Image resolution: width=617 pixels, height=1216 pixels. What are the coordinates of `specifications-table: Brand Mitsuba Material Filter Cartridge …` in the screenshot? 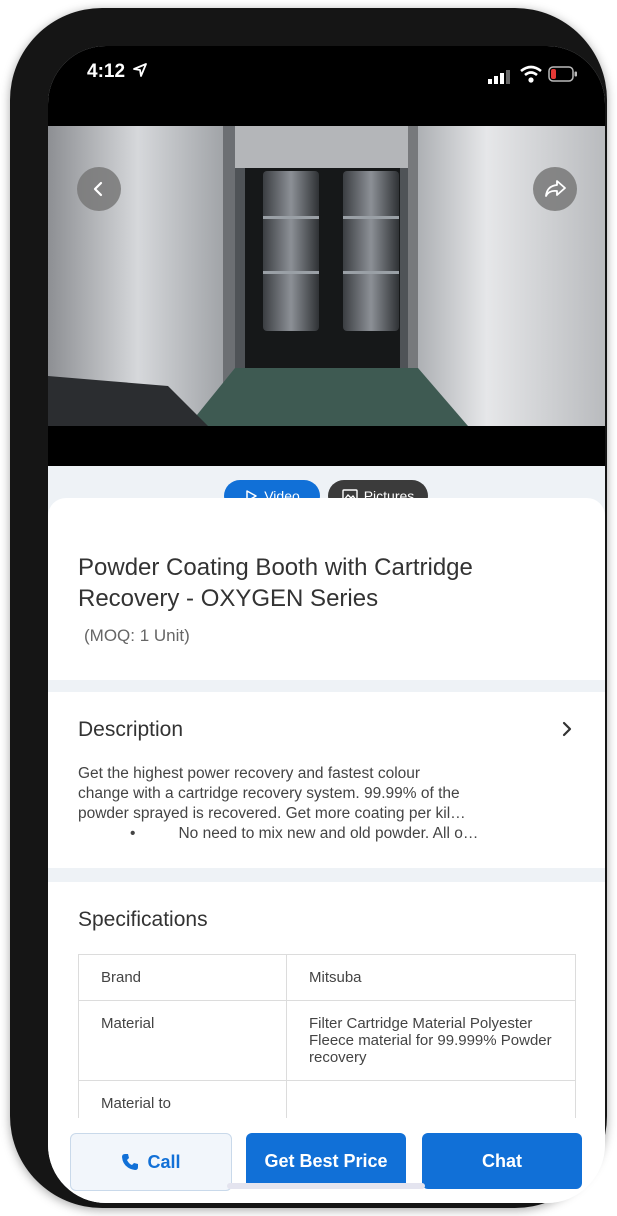 It's located at (327, 1040).